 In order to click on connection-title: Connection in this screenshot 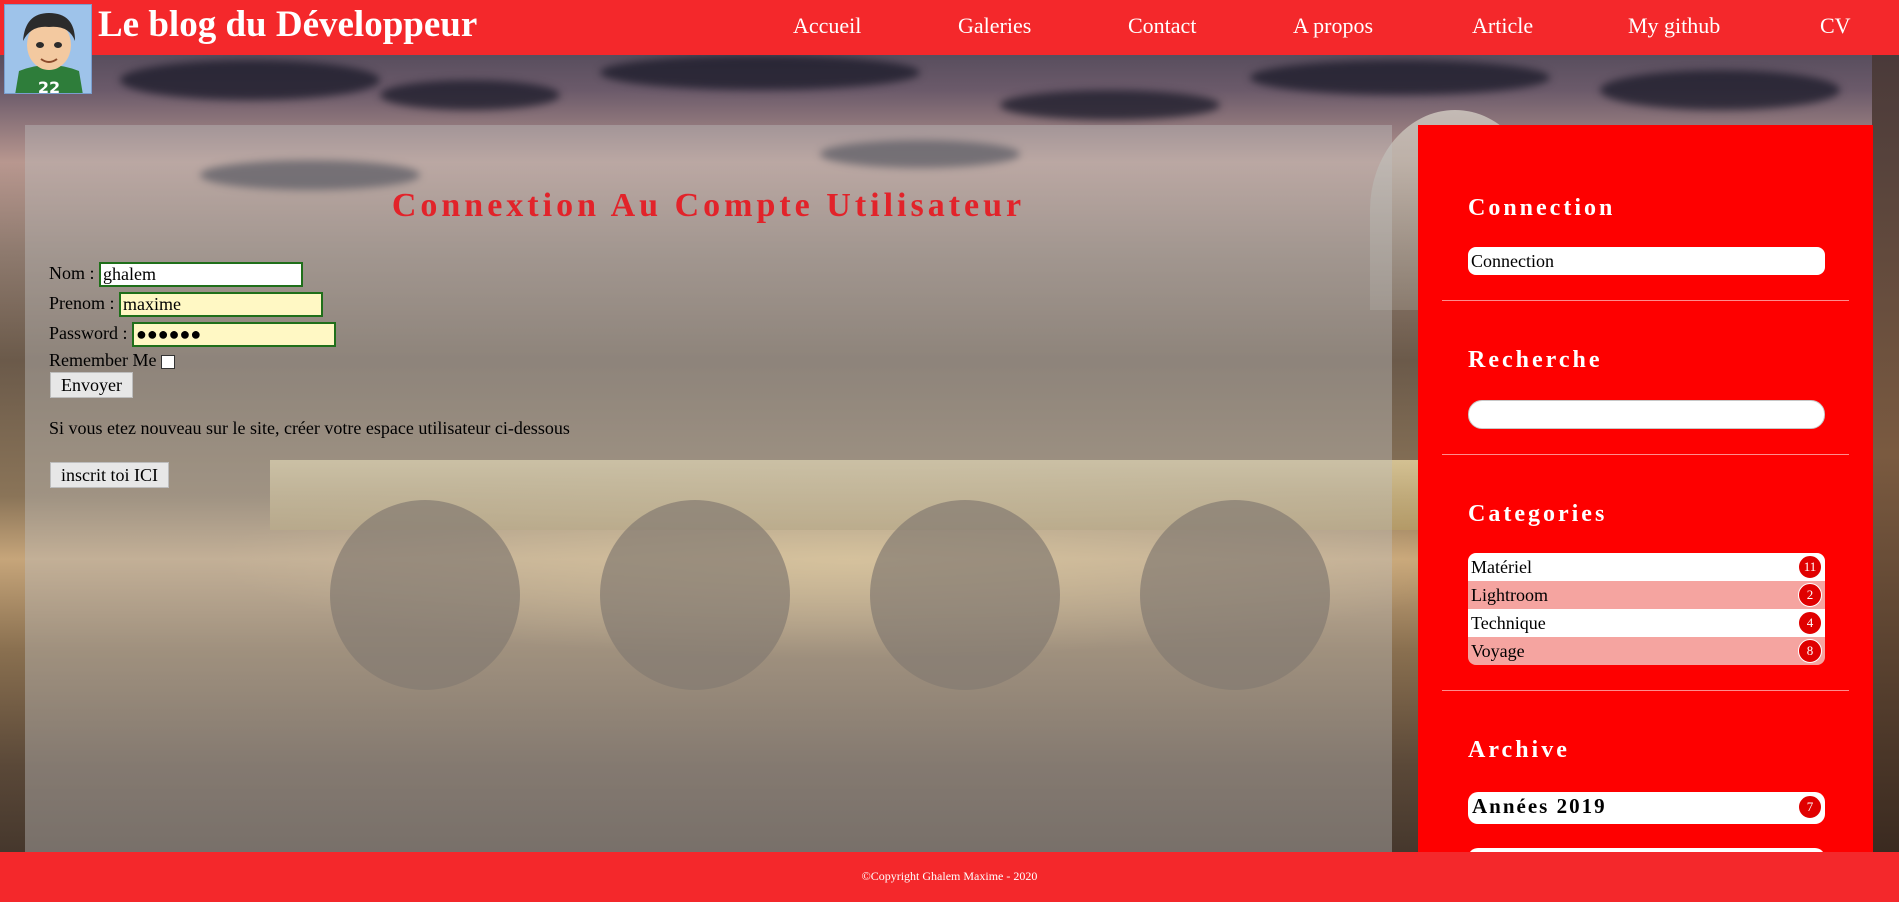, I will do `click(1542, 208)`.